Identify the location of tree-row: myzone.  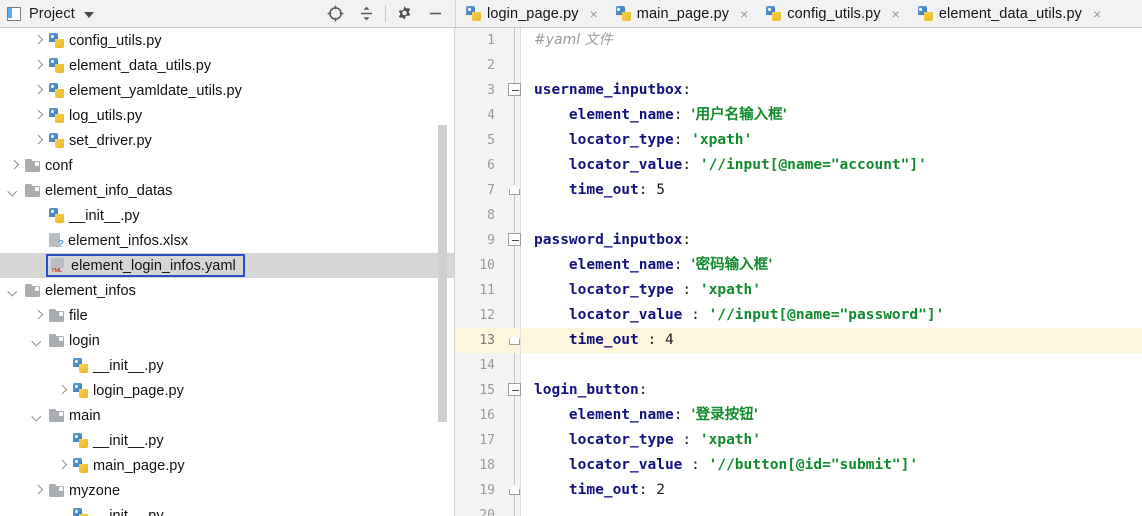
(227, 490).